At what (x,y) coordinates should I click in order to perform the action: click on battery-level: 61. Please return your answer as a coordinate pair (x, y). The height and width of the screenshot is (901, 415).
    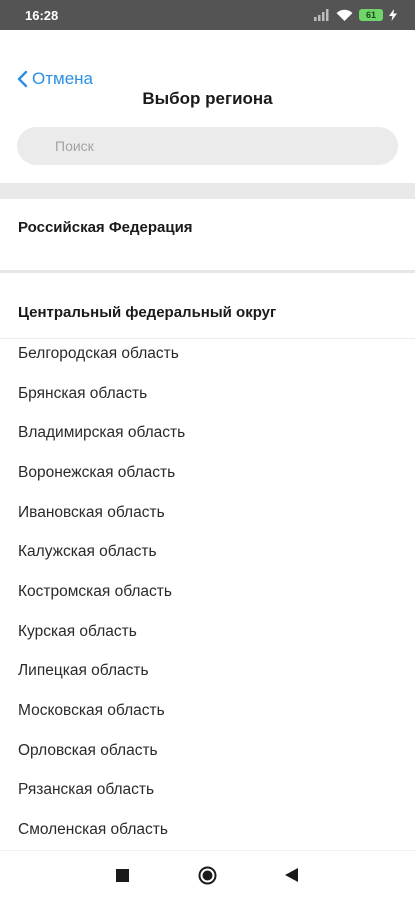
    Looking at the image, I should click on (370, 15).